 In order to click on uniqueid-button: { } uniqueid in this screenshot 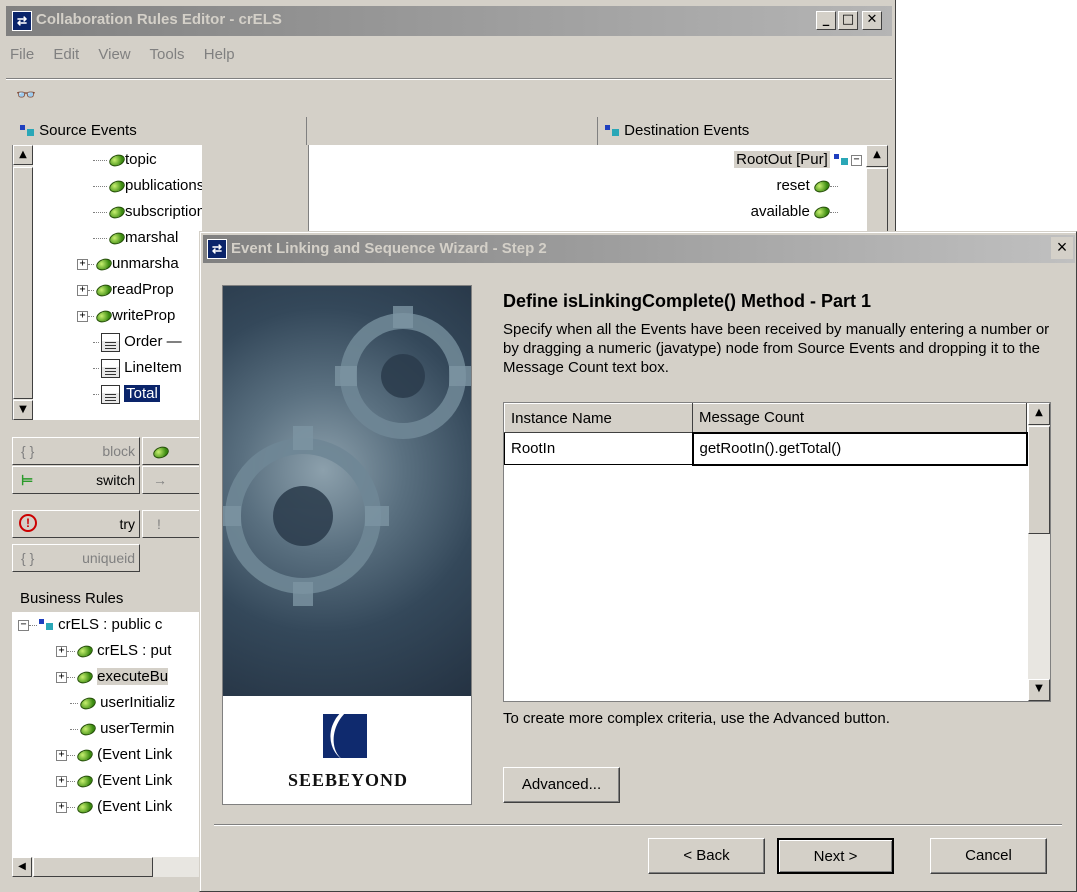, I will do `click(76, 558)`.